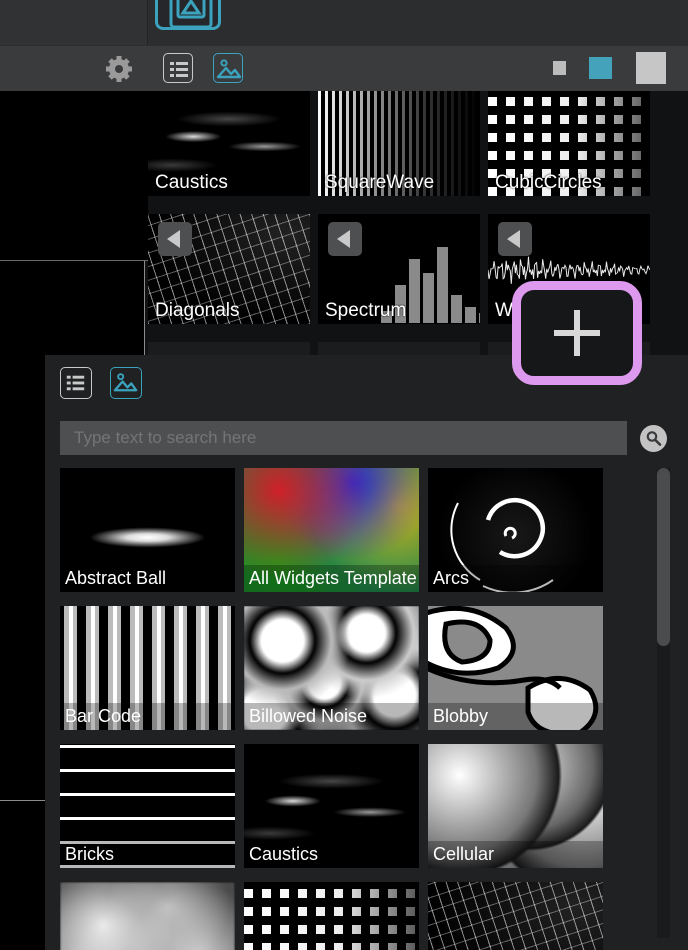 The width and height of the screenshot is (688, 950). Describe the element at coordinates (229, 269) in the screenshot. I see `palette-item: Diagonals` at that location.